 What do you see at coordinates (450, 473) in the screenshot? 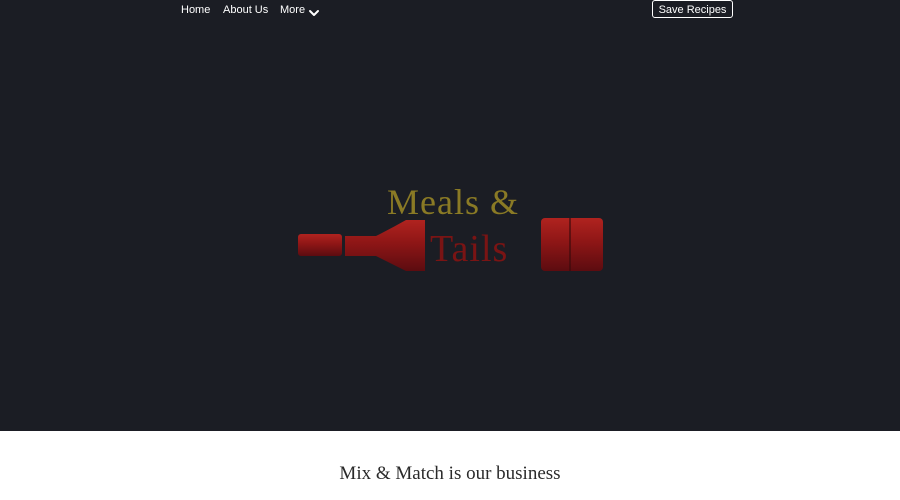
I see `tagline-heading: Mix & Match is our business` at bounding box center [450, 473].